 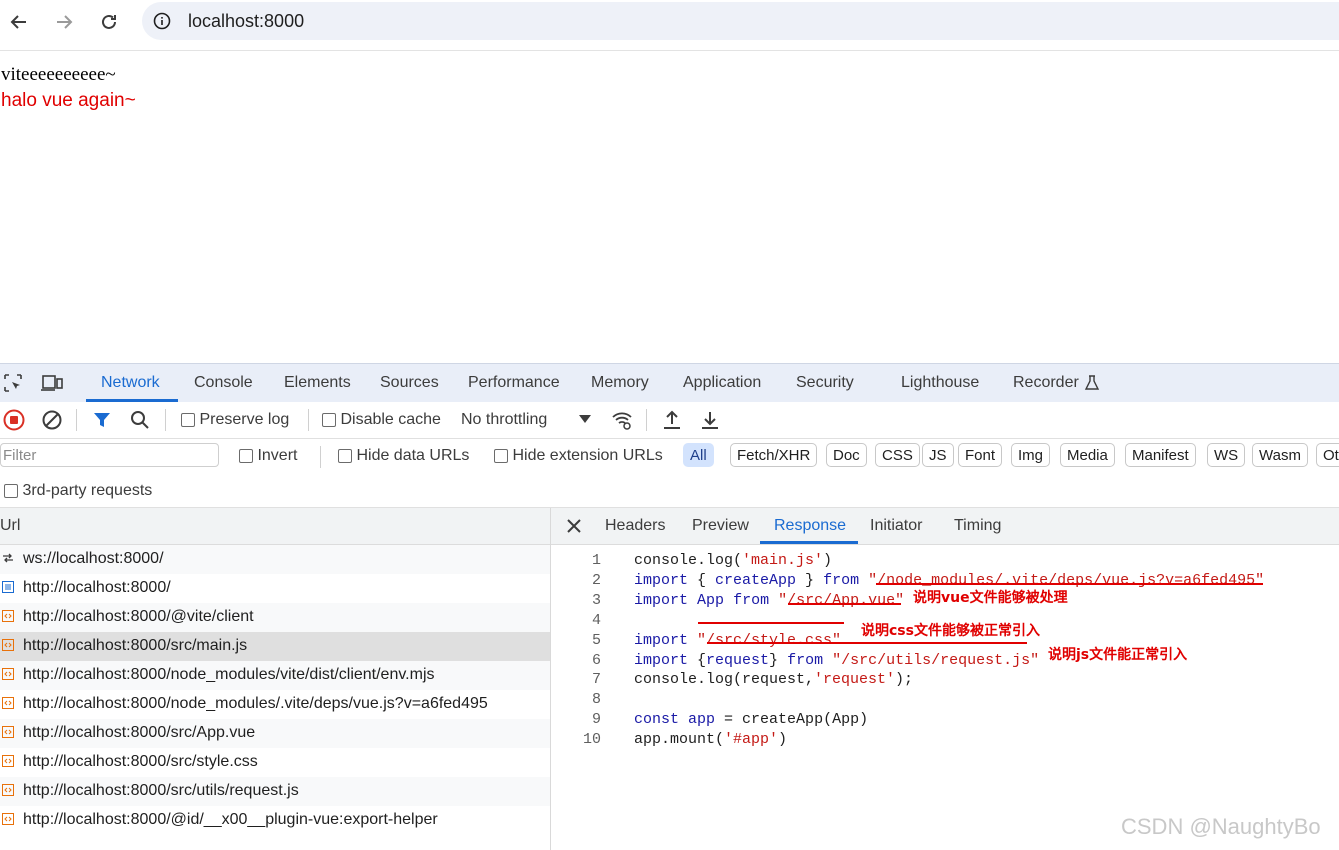 What do you see at coordinates (381, 420) in the screenshot?
I see `disable-cache-checkbox: Disable cache` at bounding box center [381, 420].